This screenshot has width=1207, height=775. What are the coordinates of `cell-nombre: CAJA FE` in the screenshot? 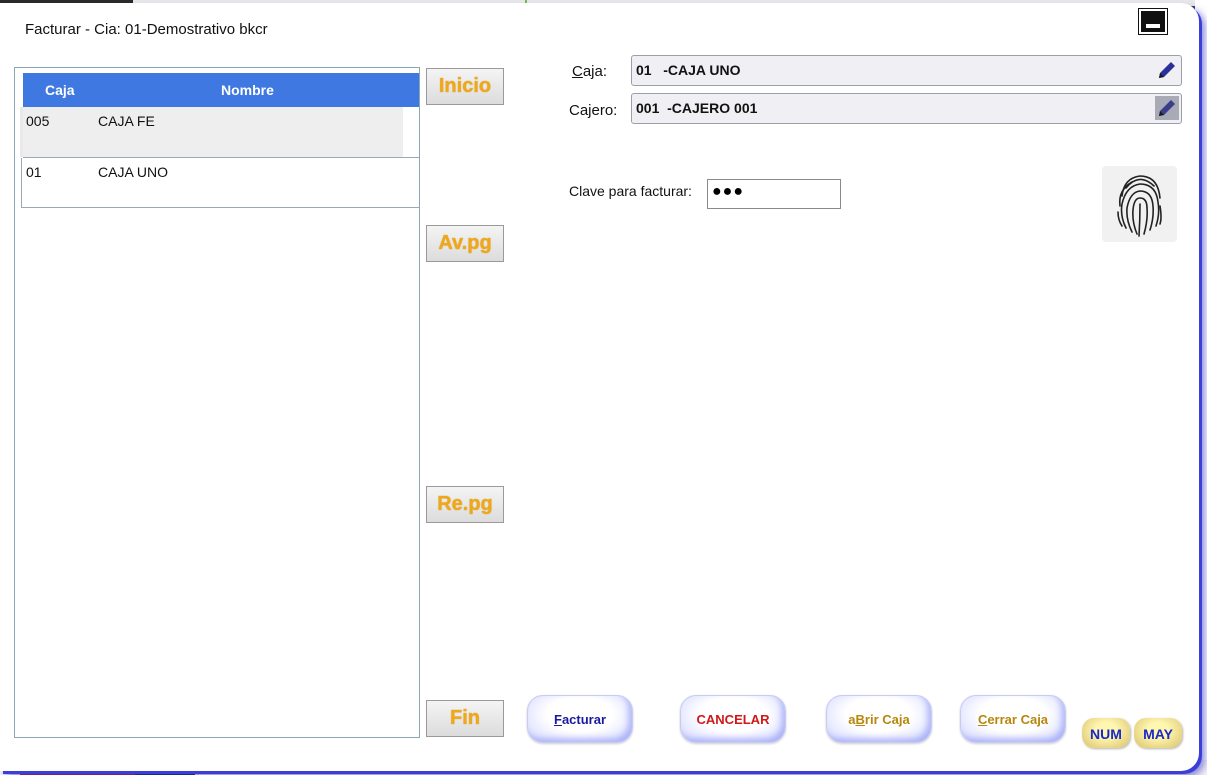 It's located at (126, 121).